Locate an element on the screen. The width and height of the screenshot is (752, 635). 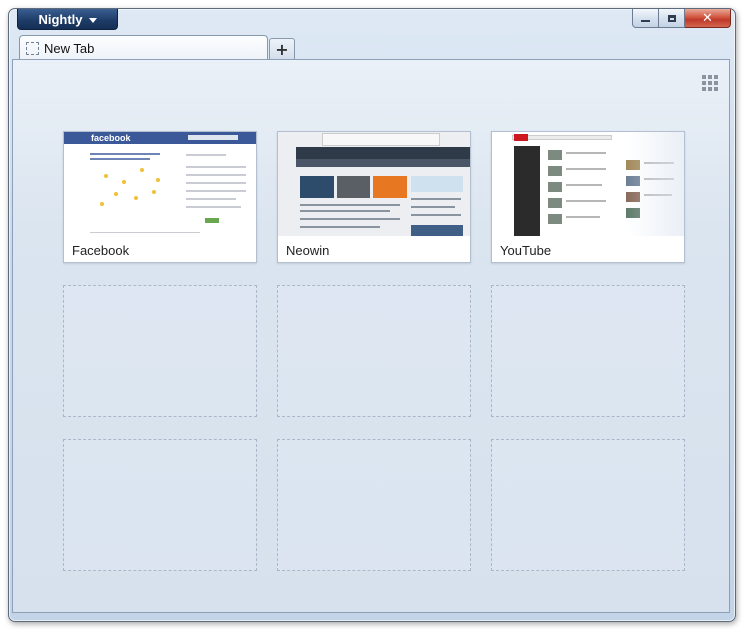
new-tab-button: + is located at coordinates (282, 49).